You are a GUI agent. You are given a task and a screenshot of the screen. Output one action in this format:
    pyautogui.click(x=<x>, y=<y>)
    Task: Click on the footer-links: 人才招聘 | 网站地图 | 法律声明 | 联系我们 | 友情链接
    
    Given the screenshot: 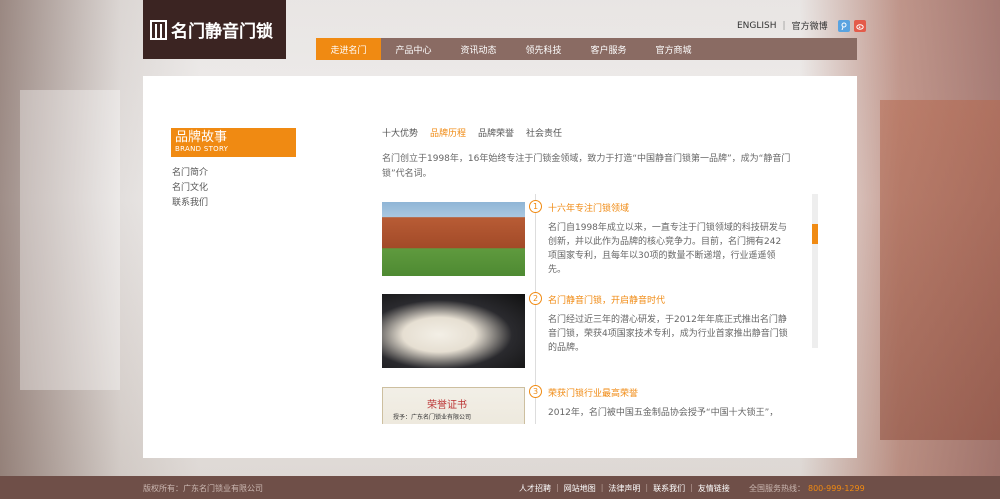 What is the action you would take?
    pyautogui.click(x=624, y=488)
    